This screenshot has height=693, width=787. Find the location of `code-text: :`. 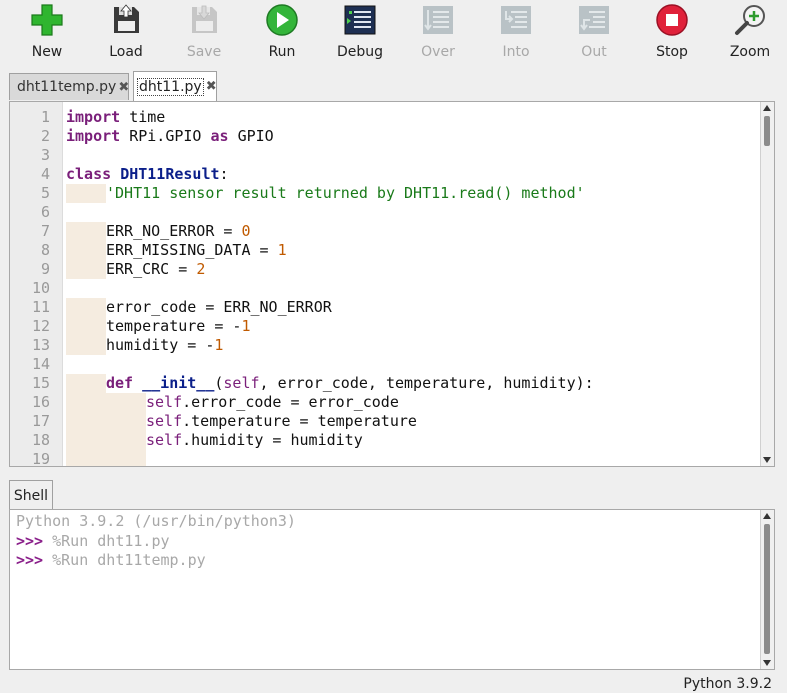

code-text: : is located at coordinates (224, 174).